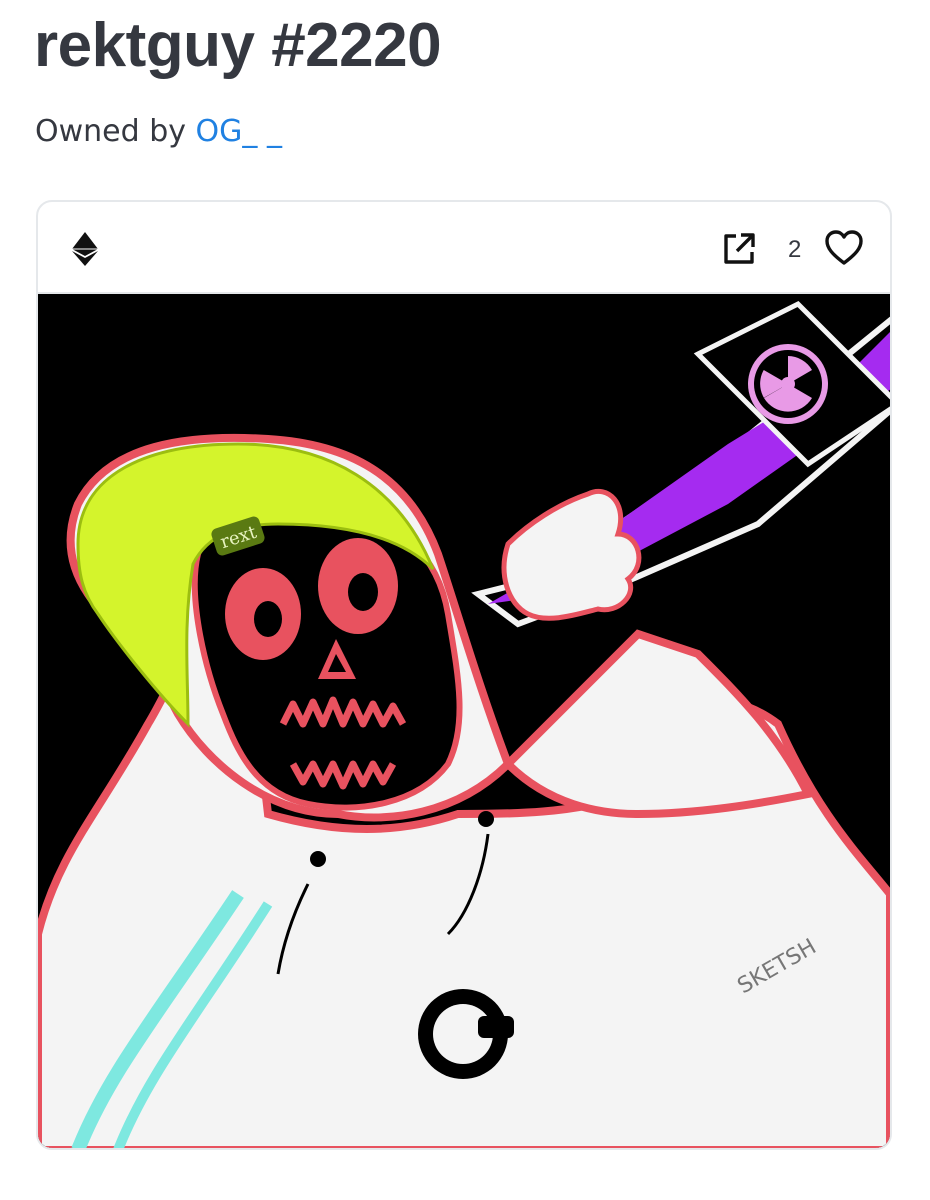 This screenshot has width=930, height=1200. I want to click on card-header: 2, so click(464, 248).